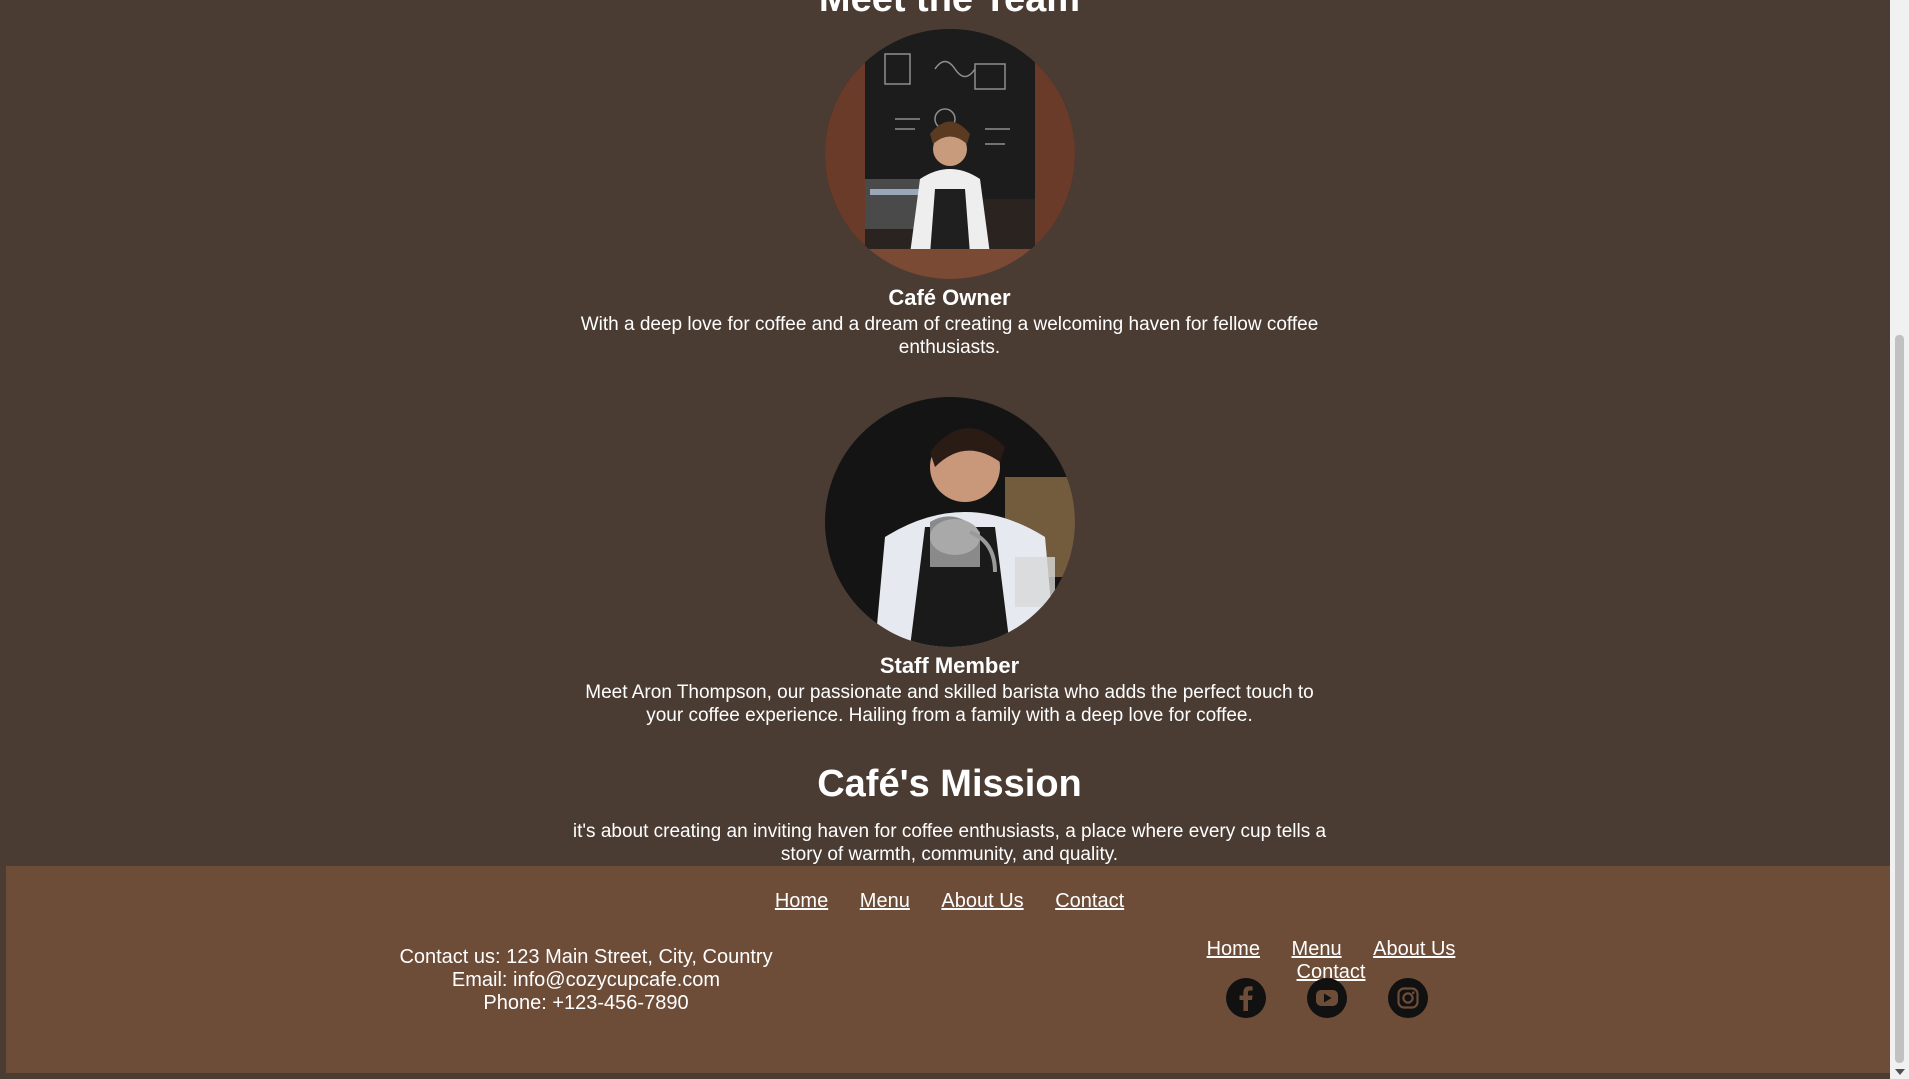  I want to click on youtube-icon, so click(1327, 998).